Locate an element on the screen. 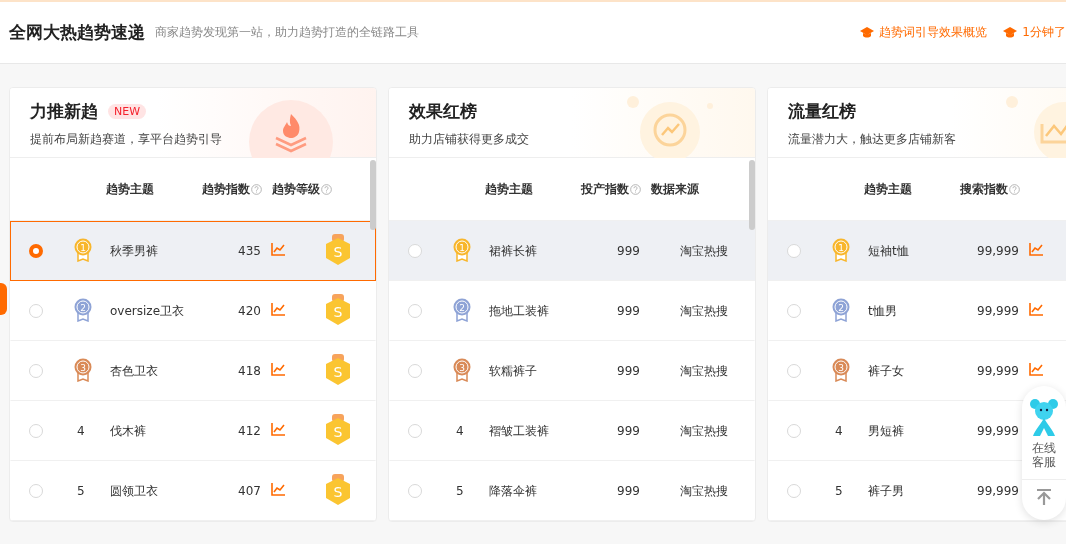 The width and height of the screenshot is (1066, 544). trend-topic: 降落伞裤 is located at coordinates (513, 491).